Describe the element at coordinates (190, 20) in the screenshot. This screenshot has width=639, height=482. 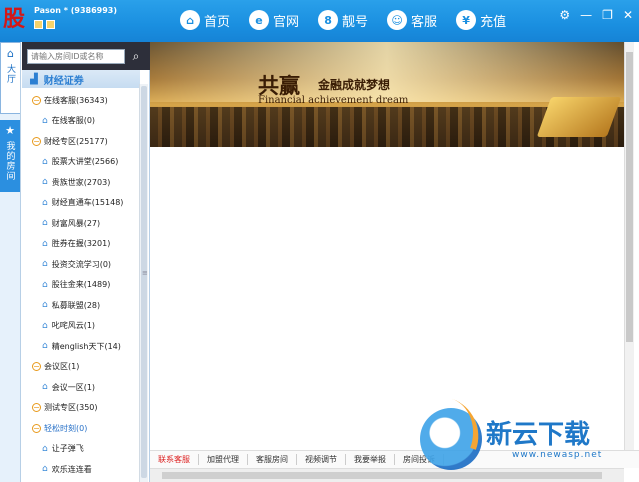
I see `home-icon: ⌂` at that location.